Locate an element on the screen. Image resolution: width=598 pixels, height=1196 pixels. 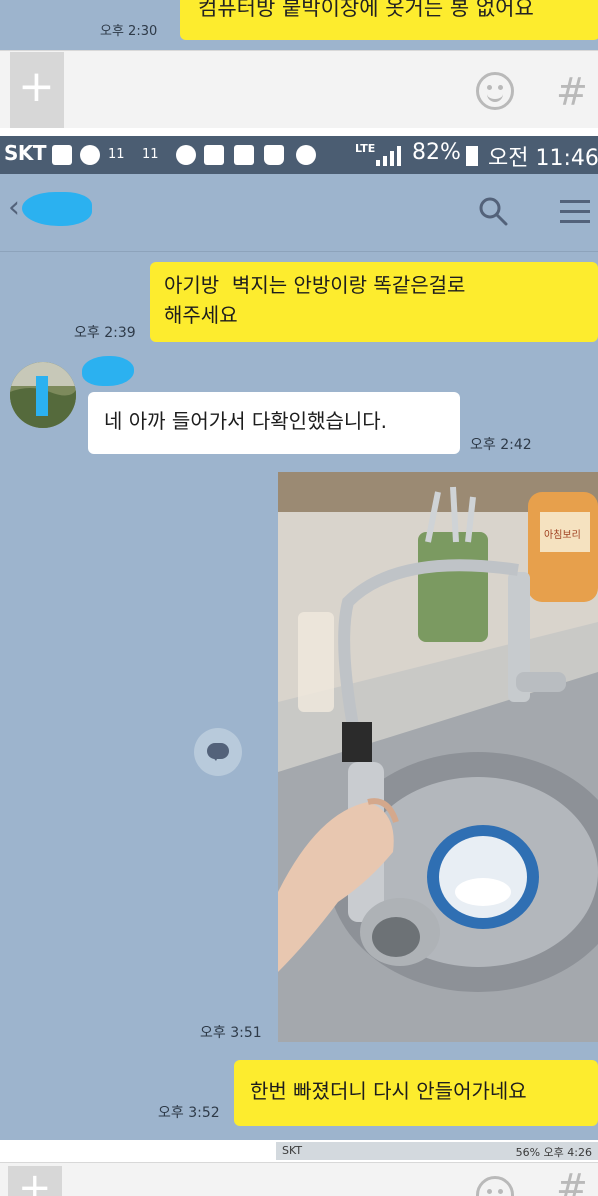
my-message-bubble: 컴퓨터방 붙박이장에 옷거는 봉 없어요 is located at coordinates (389, 20).